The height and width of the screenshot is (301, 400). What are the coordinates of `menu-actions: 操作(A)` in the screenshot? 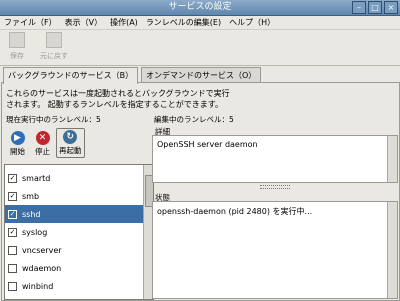 It's located at (124, 22).